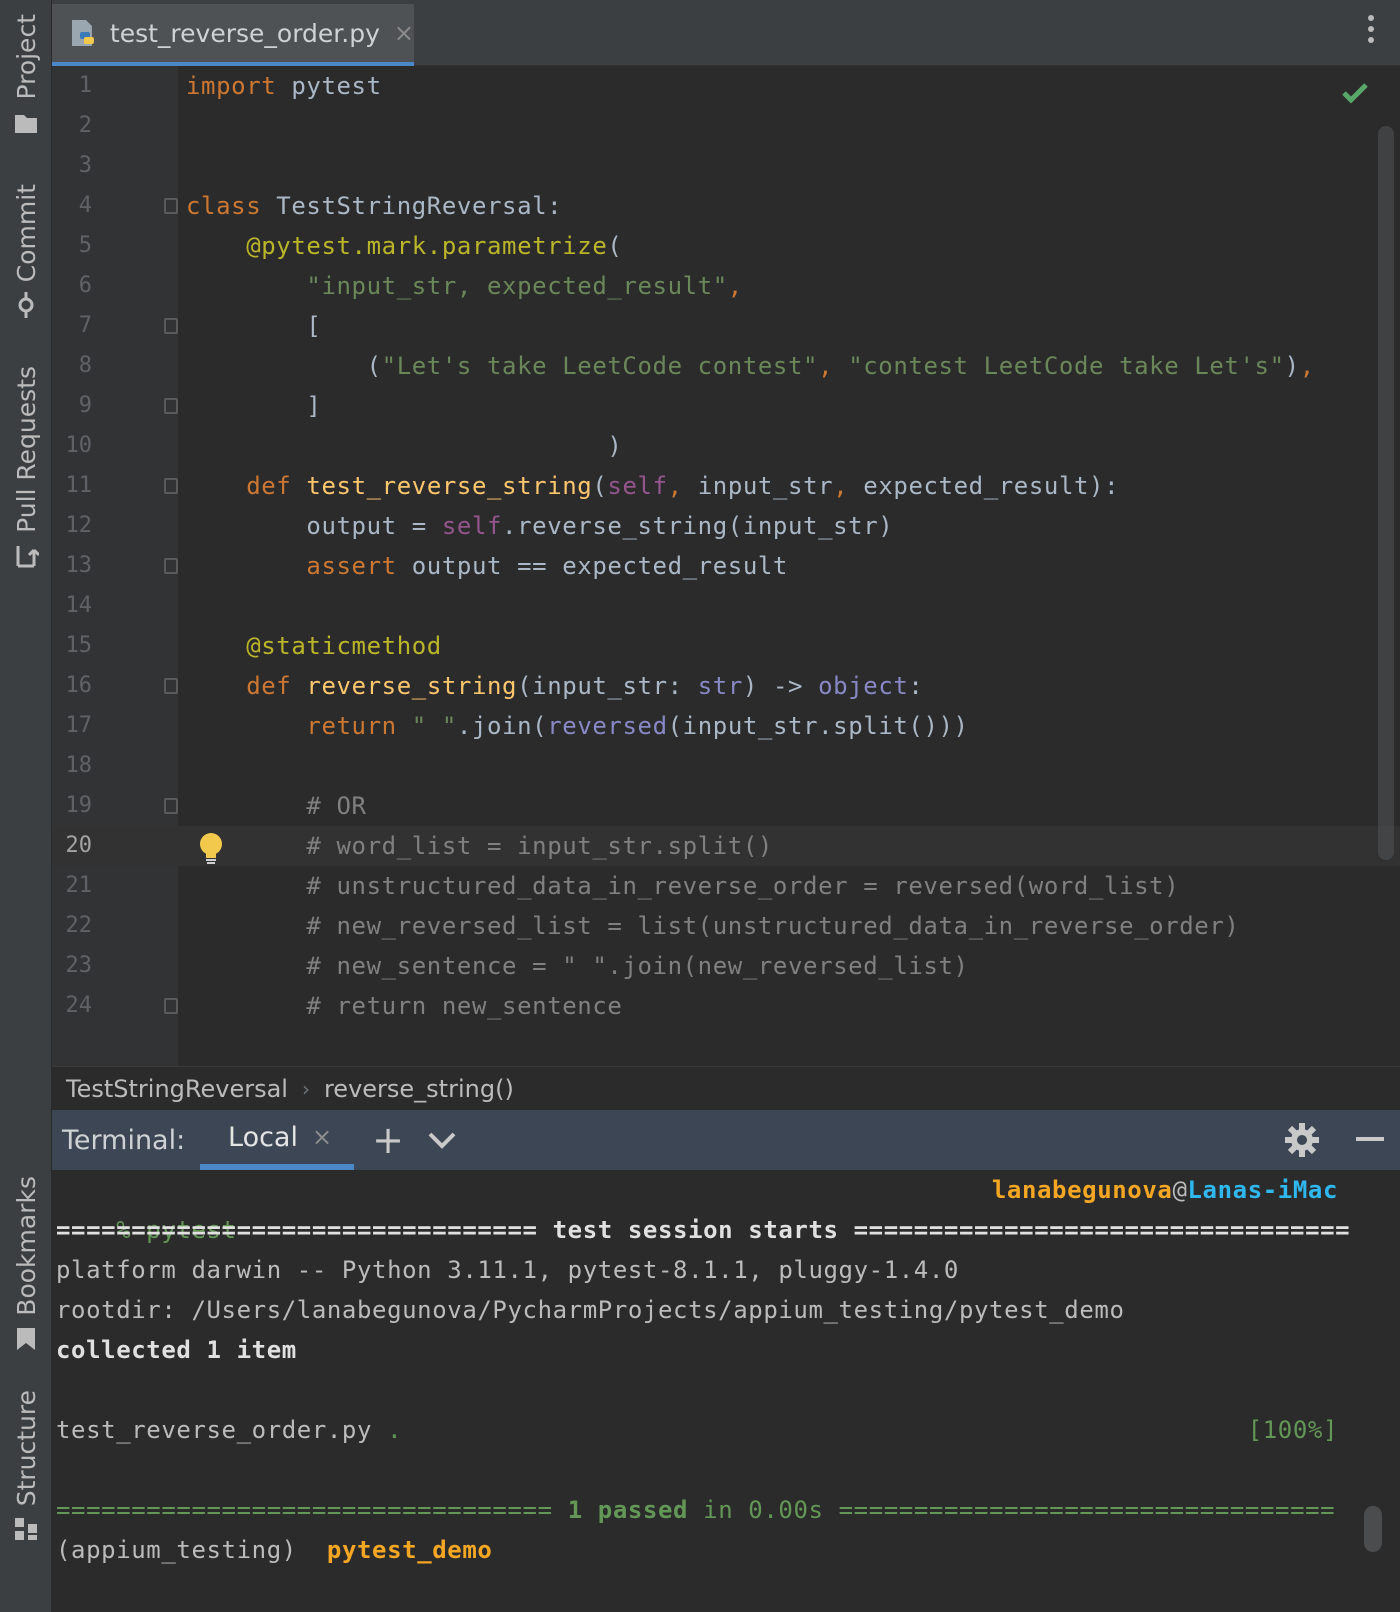  What do you see at coordinates (26, 1448) in the screenshot?
I see `structure-tool-label: Structure` at bounding box center [26, 1448].